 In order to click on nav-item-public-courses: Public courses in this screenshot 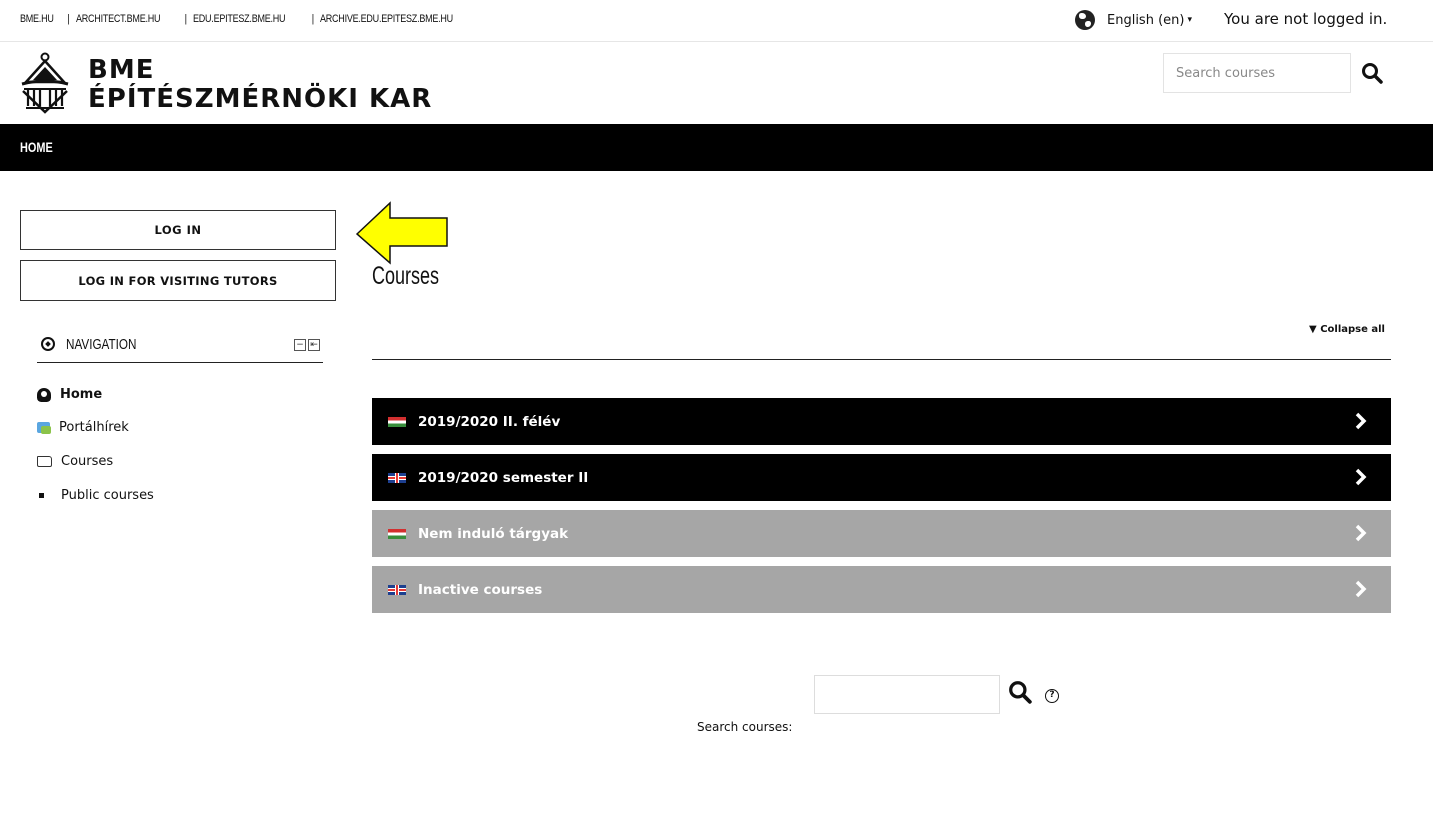, I will do `click(95, 495)`.